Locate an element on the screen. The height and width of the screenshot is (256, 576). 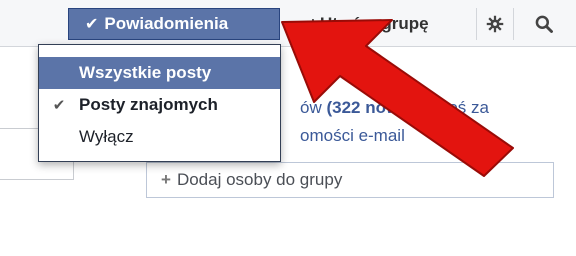
search-button is located at coordinates (544, 24).